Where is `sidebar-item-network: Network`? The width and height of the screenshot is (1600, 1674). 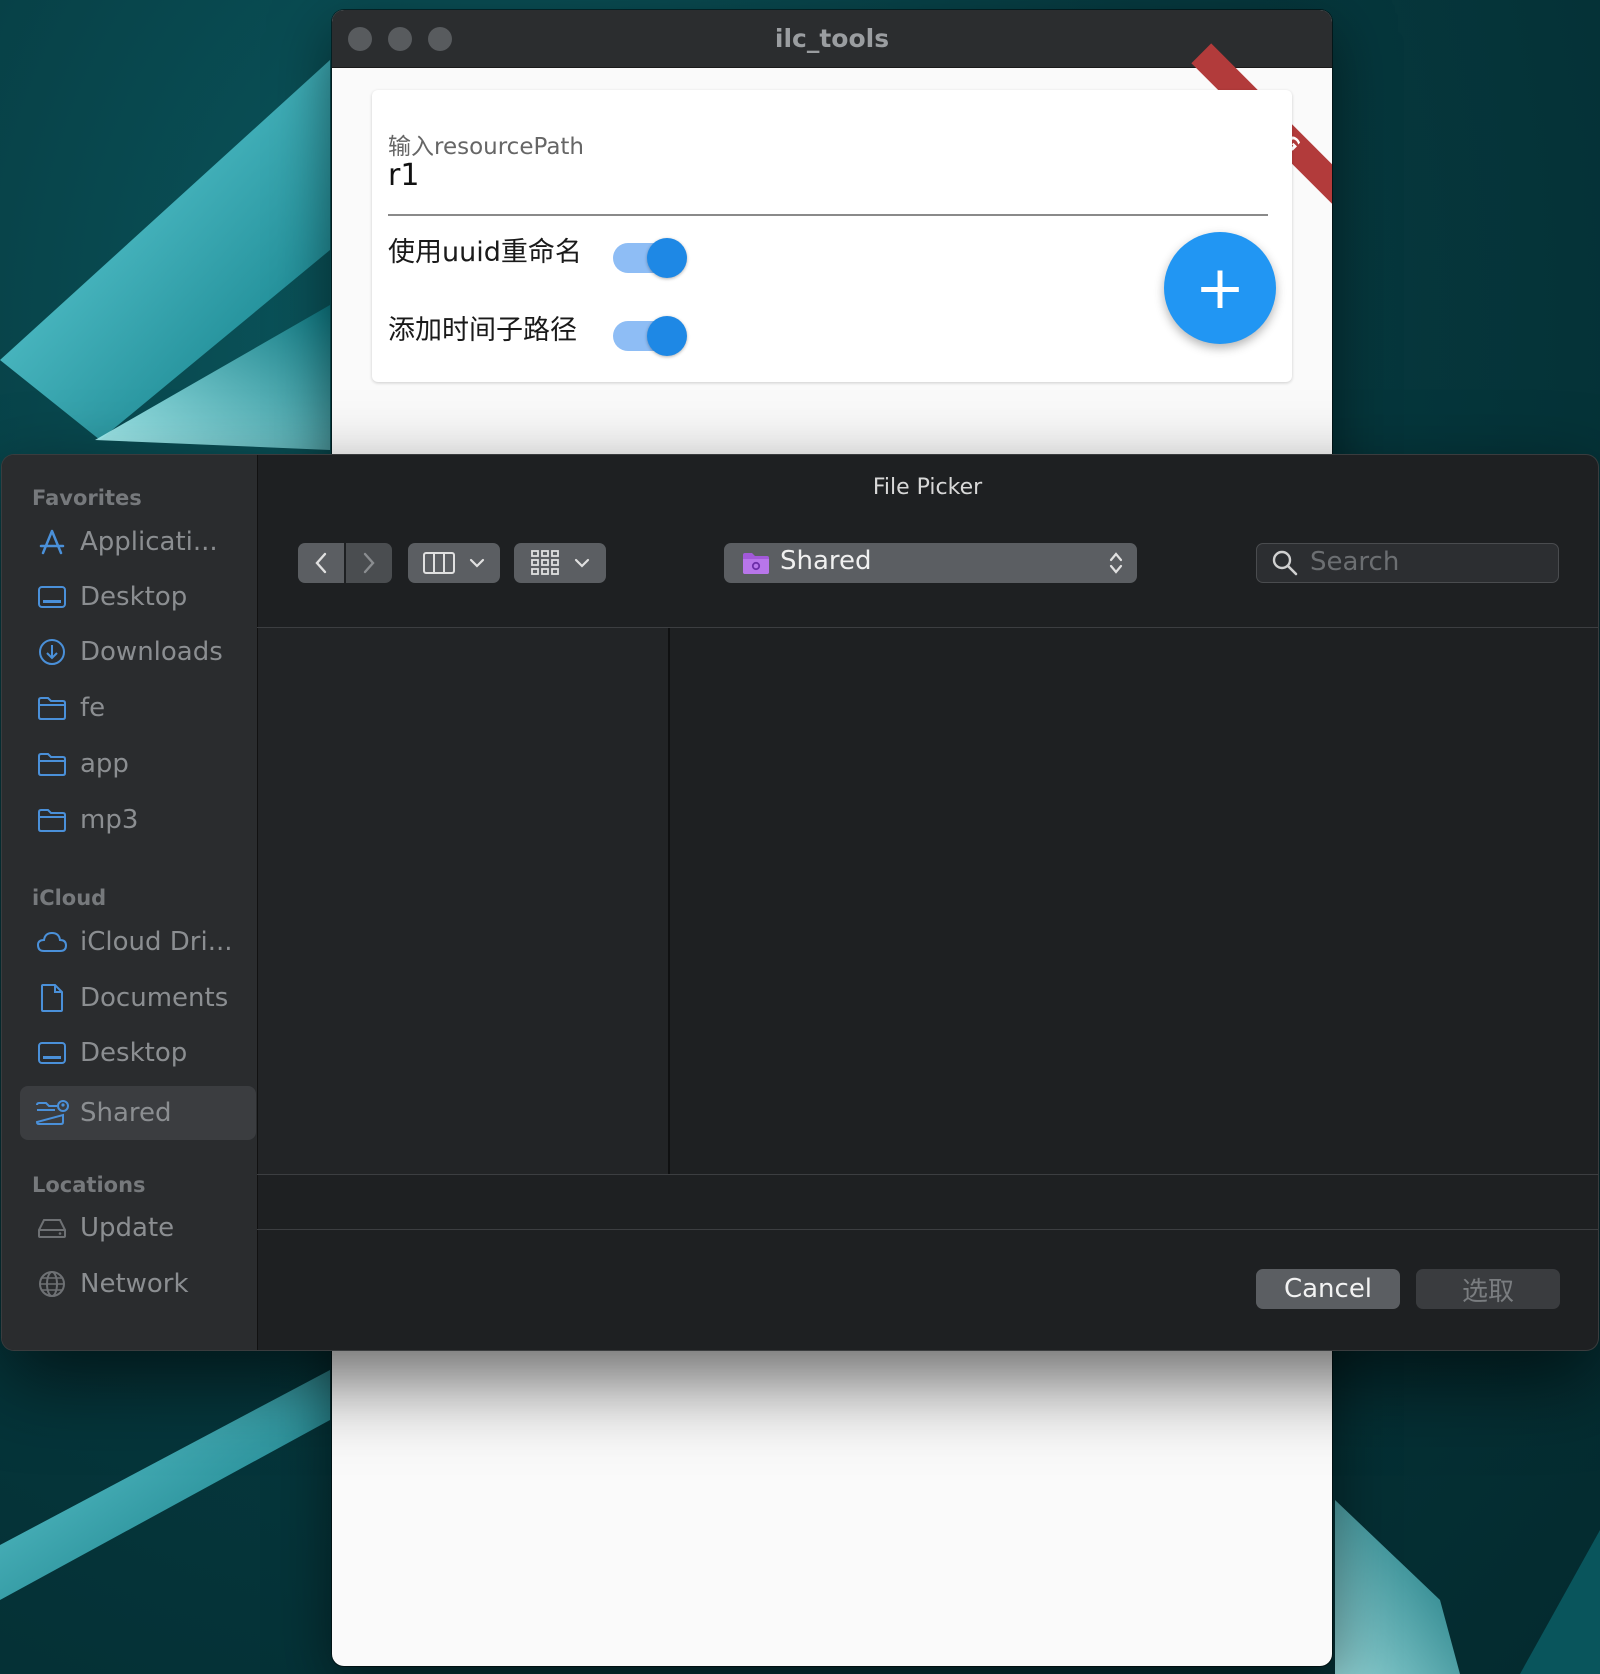
sidebar-item-network: Network is located at coordinates (138, 1284).